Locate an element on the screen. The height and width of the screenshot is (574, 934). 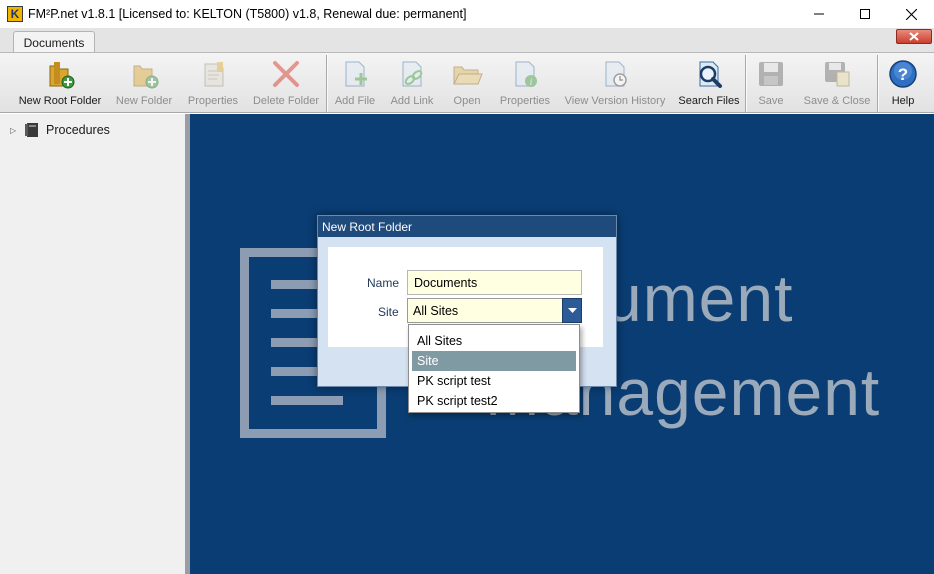
close-button is located at coordinates (911, 14).